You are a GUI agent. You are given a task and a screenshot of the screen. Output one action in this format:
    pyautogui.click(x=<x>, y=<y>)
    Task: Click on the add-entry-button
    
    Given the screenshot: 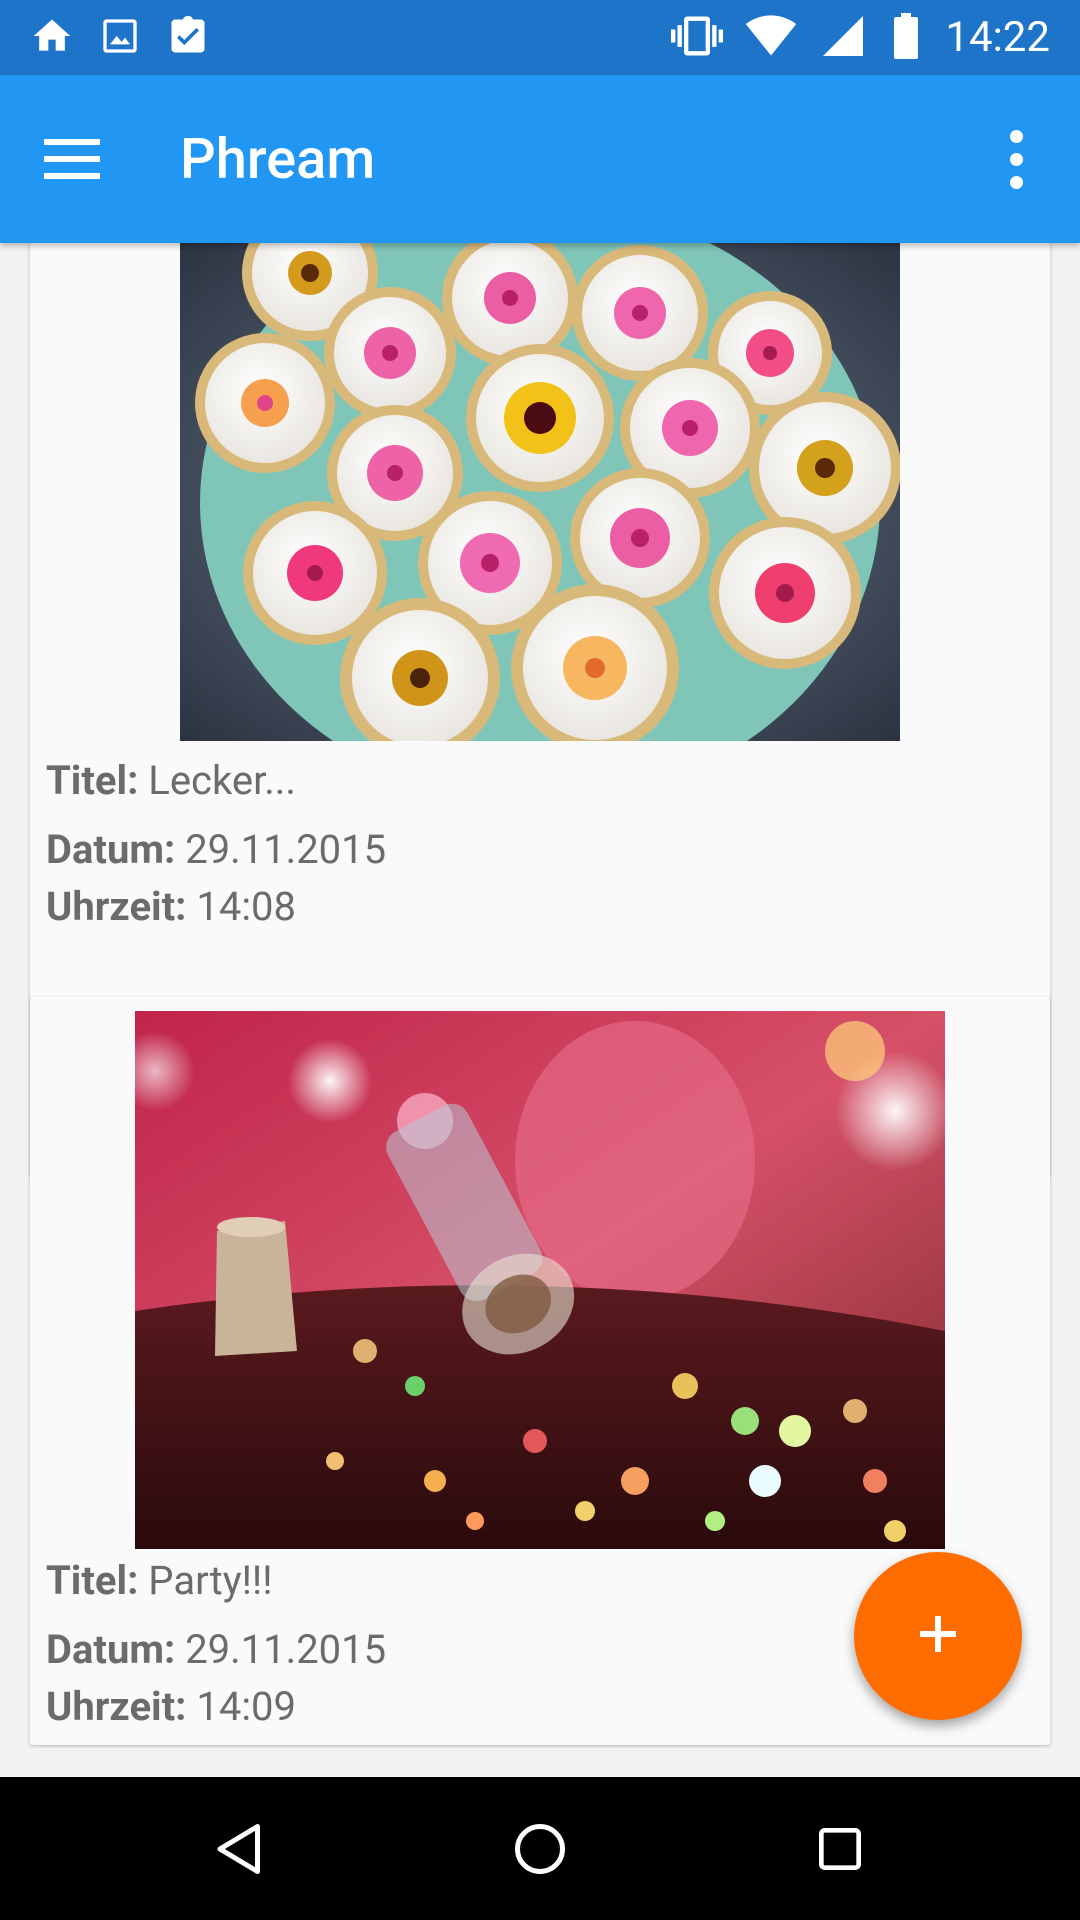 What is the action you would take?
    pyautogui.click(x=938, y=1636)
    